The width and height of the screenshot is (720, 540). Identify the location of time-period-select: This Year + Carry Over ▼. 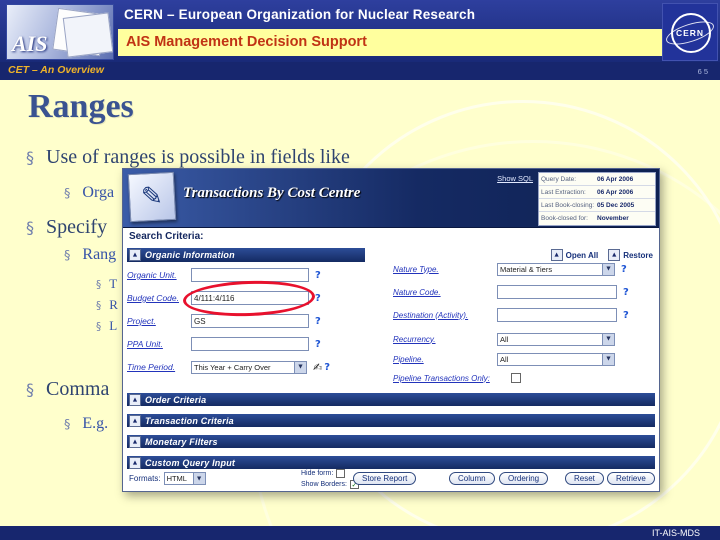
(249, 367).